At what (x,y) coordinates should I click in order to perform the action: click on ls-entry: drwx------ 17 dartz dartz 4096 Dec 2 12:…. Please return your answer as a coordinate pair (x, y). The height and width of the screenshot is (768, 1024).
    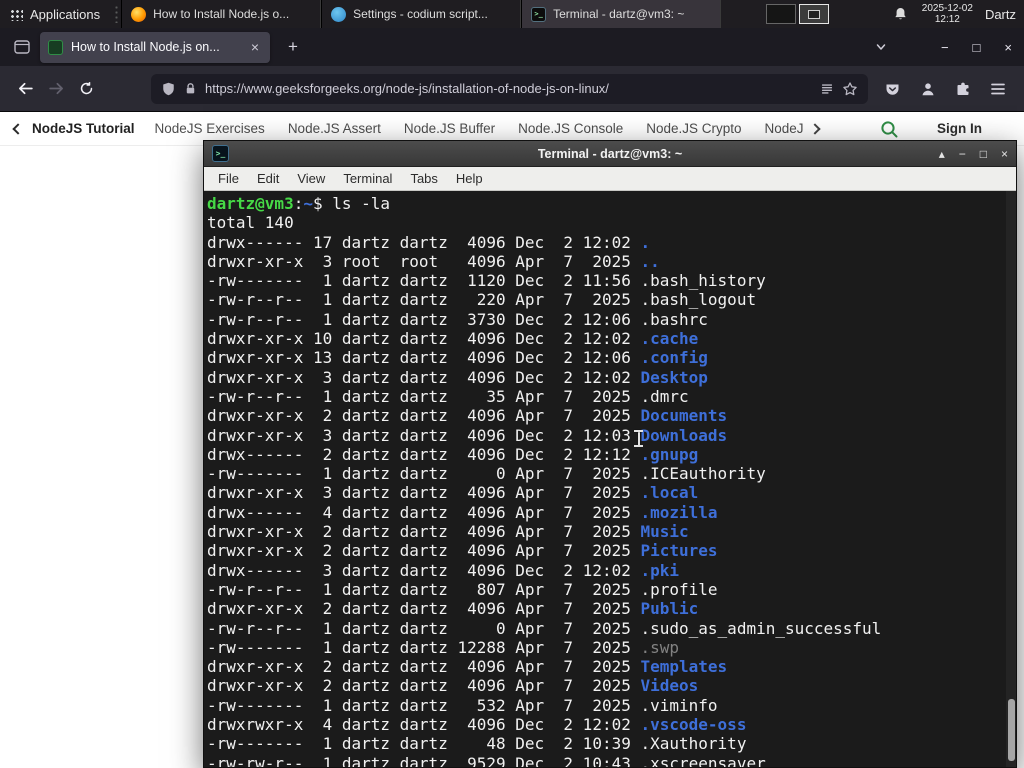
    Looking at the image, I should click on (429, 242).